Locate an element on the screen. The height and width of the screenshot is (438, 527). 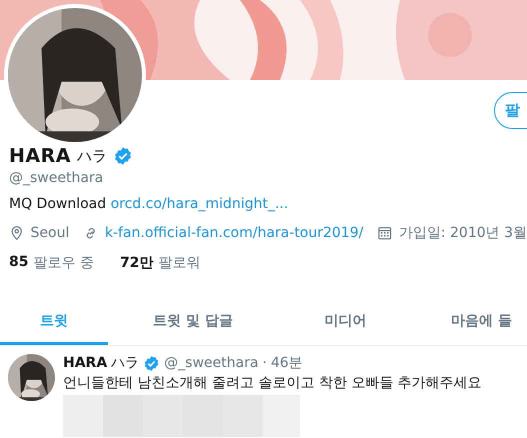
profile-tab: 마음에 들 is located at coordinates (470, 322).